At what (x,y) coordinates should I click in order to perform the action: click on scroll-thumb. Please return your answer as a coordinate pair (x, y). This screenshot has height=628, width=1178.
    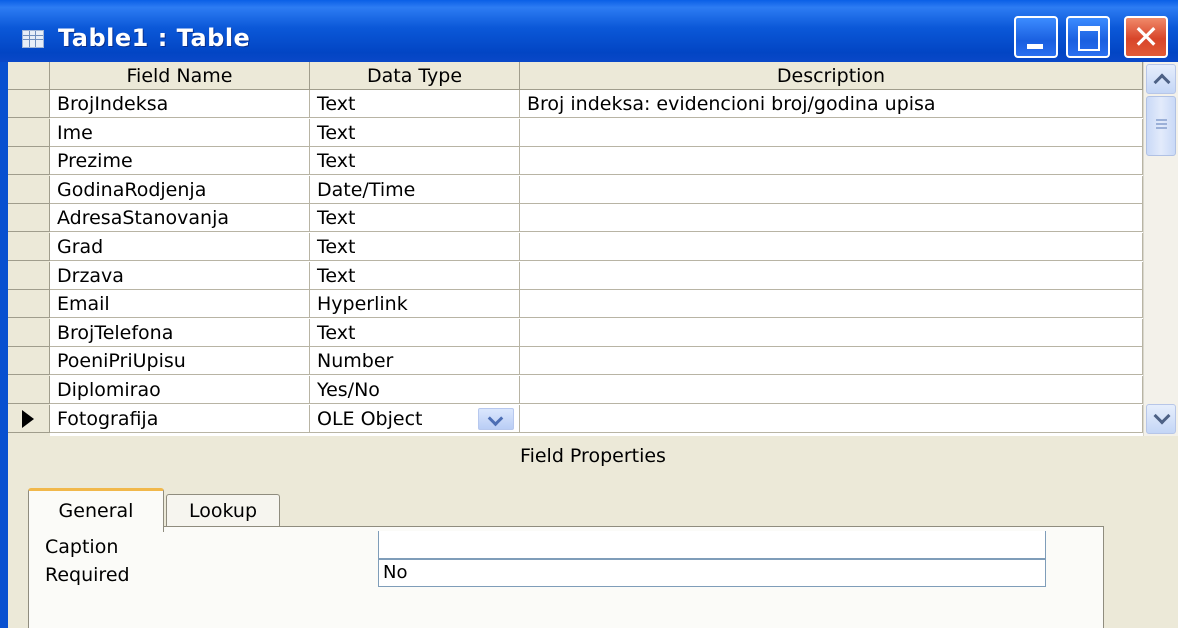
    Looking at the image, I should click on (1161, 126).